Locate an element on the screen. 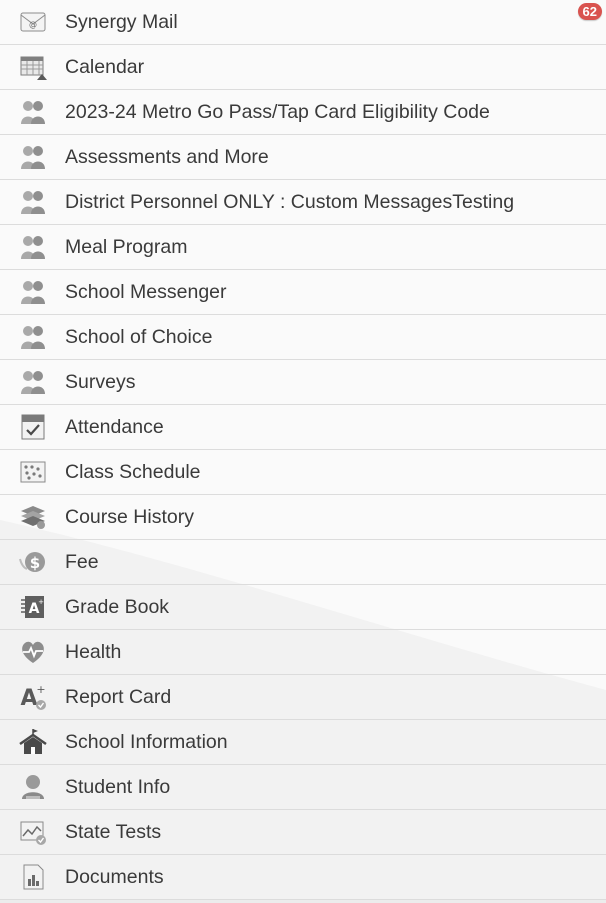 This screenshot has width=606, height=903. class-schedule-icon is located at coordinates (33, 472).